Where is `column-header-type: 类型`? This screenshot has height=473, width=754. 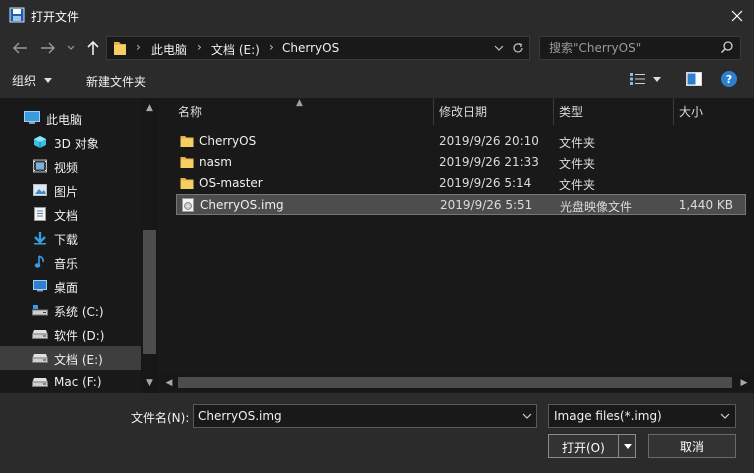
column-header-type: 类型 is located at coordinates (613, 111).